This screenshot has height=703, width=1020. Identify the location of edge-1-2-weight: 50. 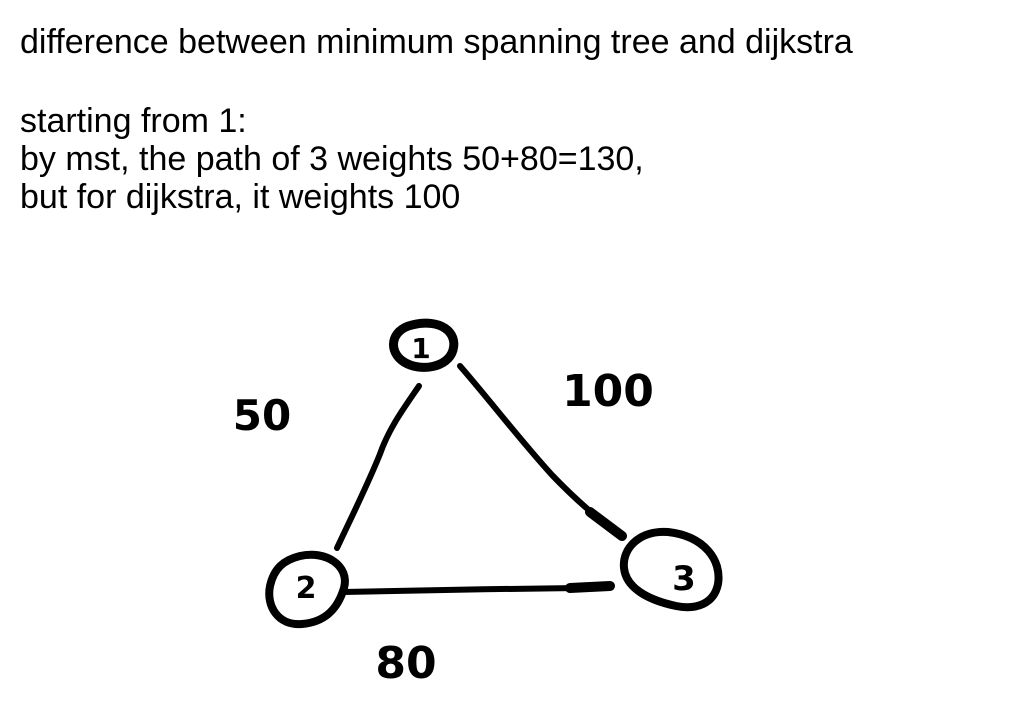
(262, 415).